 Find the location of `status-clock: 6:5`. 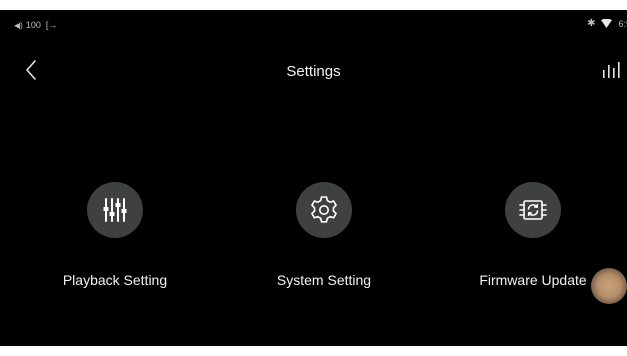

status-clock: 6:5 is located at coordinates (622, 23).